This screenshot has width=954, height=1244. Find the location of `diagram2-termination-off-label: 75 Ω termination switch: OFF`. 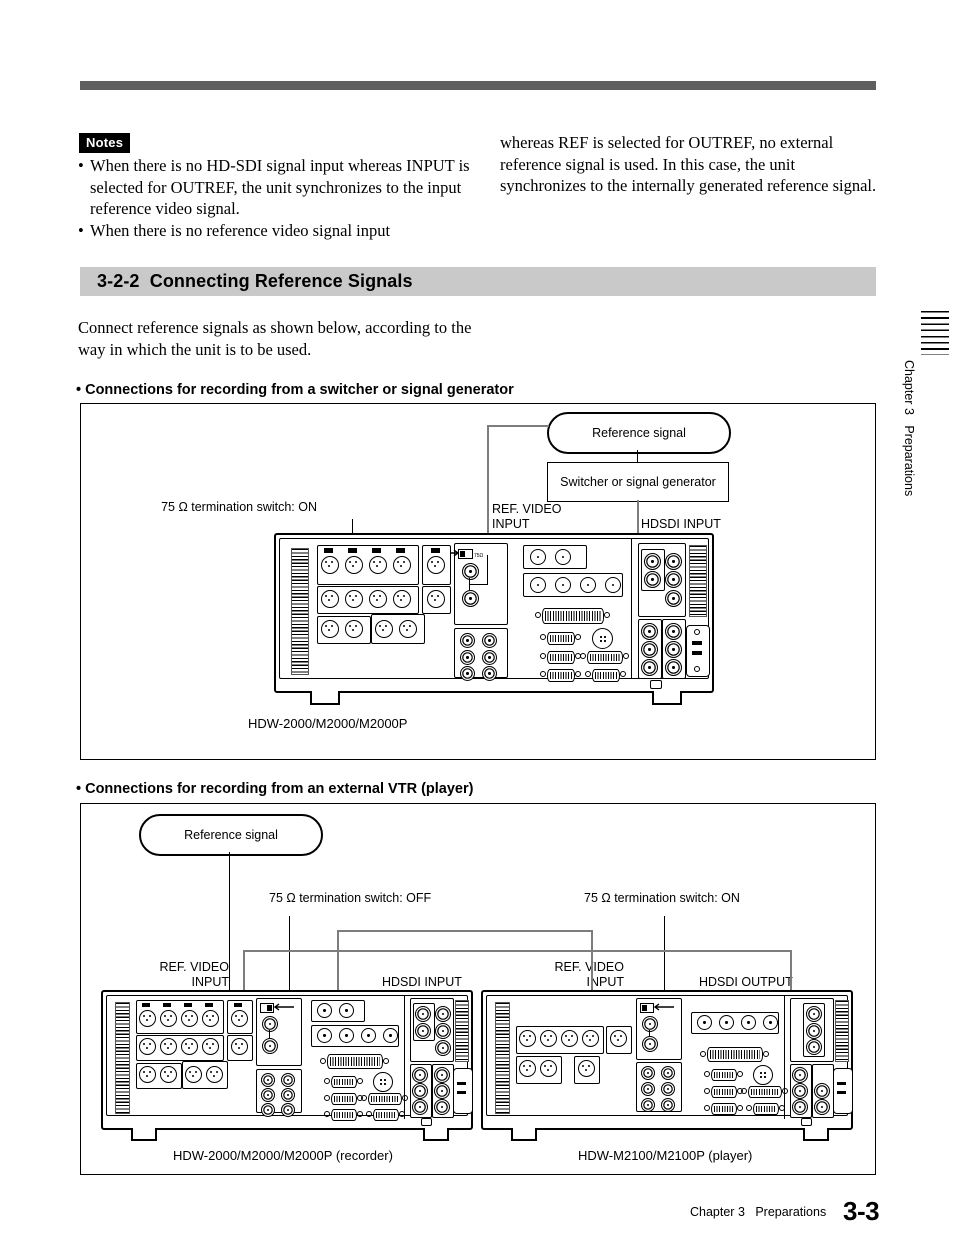

diagram2-termination-off-label: 75 Ω termination switch: OFF is located at coordinates (350, 898).